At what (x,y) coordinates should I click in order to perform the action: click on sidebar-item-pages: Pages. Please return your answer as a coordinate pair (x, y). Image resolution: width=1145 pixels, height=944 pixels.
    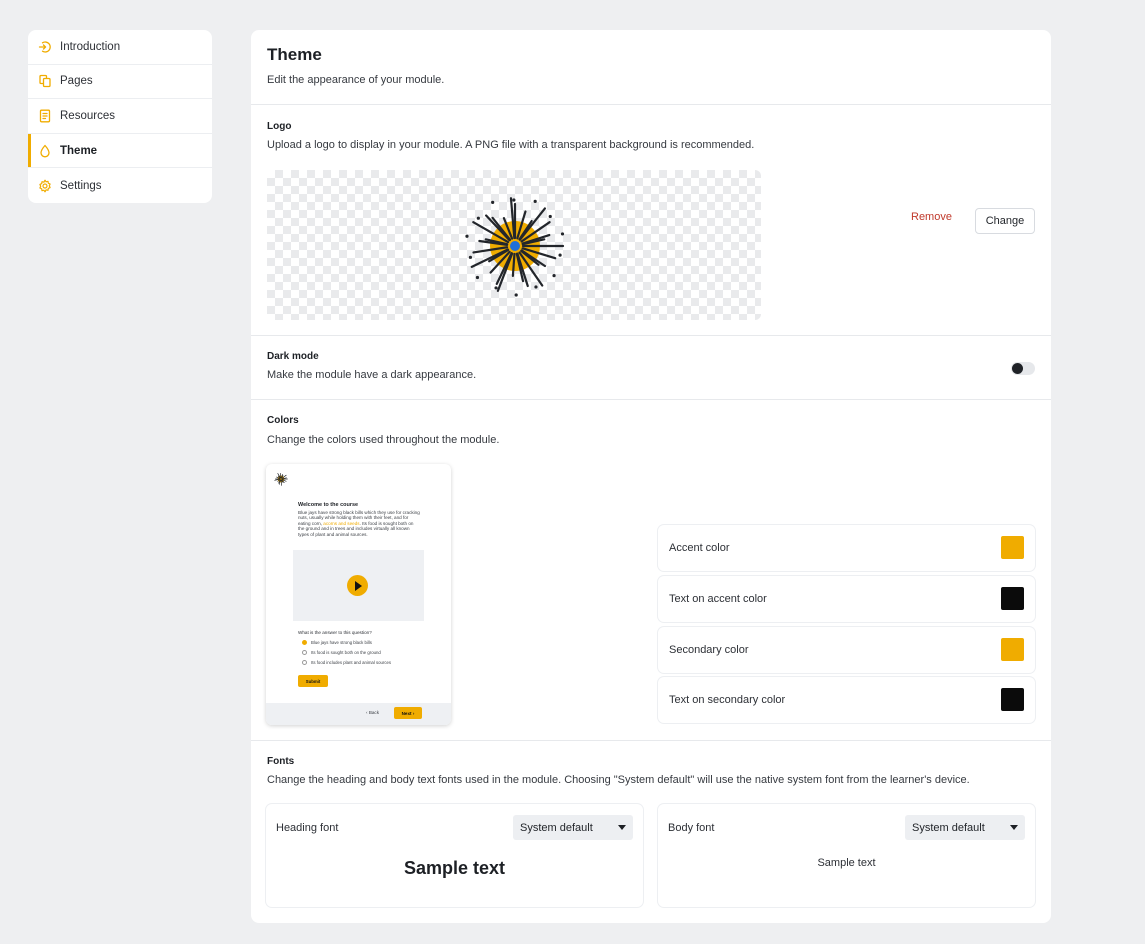
    Looking at the image, I should click on (120, 82).